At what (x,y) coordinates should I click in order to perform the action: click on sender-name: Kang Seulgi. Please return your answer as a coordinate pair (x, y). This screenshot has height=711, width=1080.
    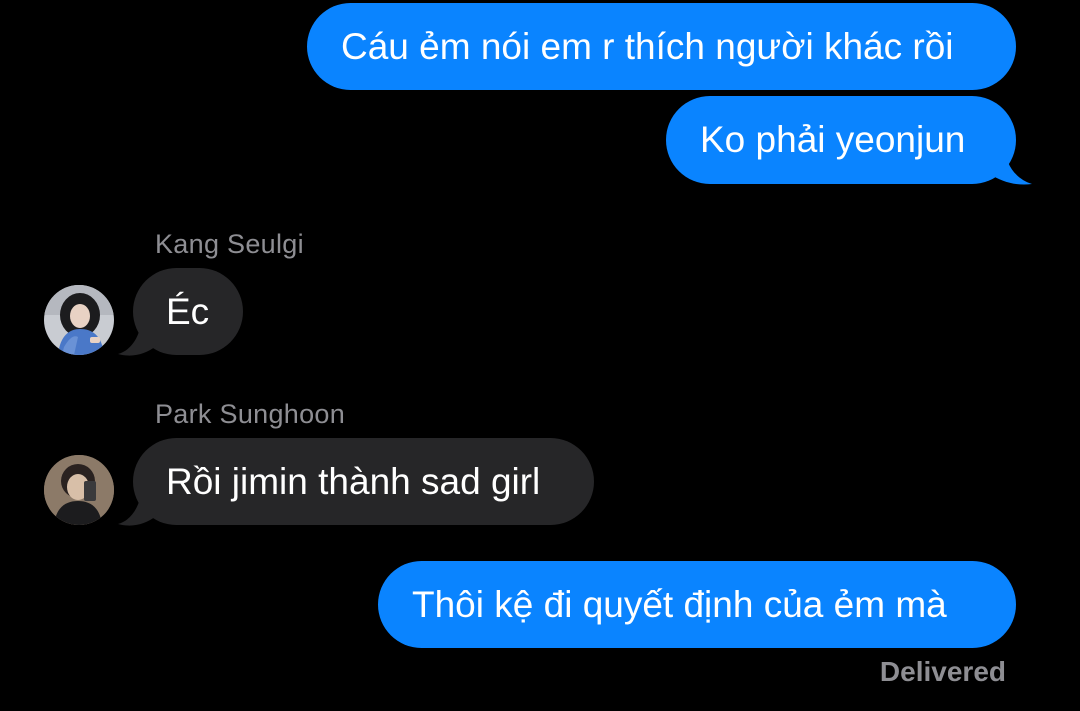
    Looking at the image, I should click on (229, 244).